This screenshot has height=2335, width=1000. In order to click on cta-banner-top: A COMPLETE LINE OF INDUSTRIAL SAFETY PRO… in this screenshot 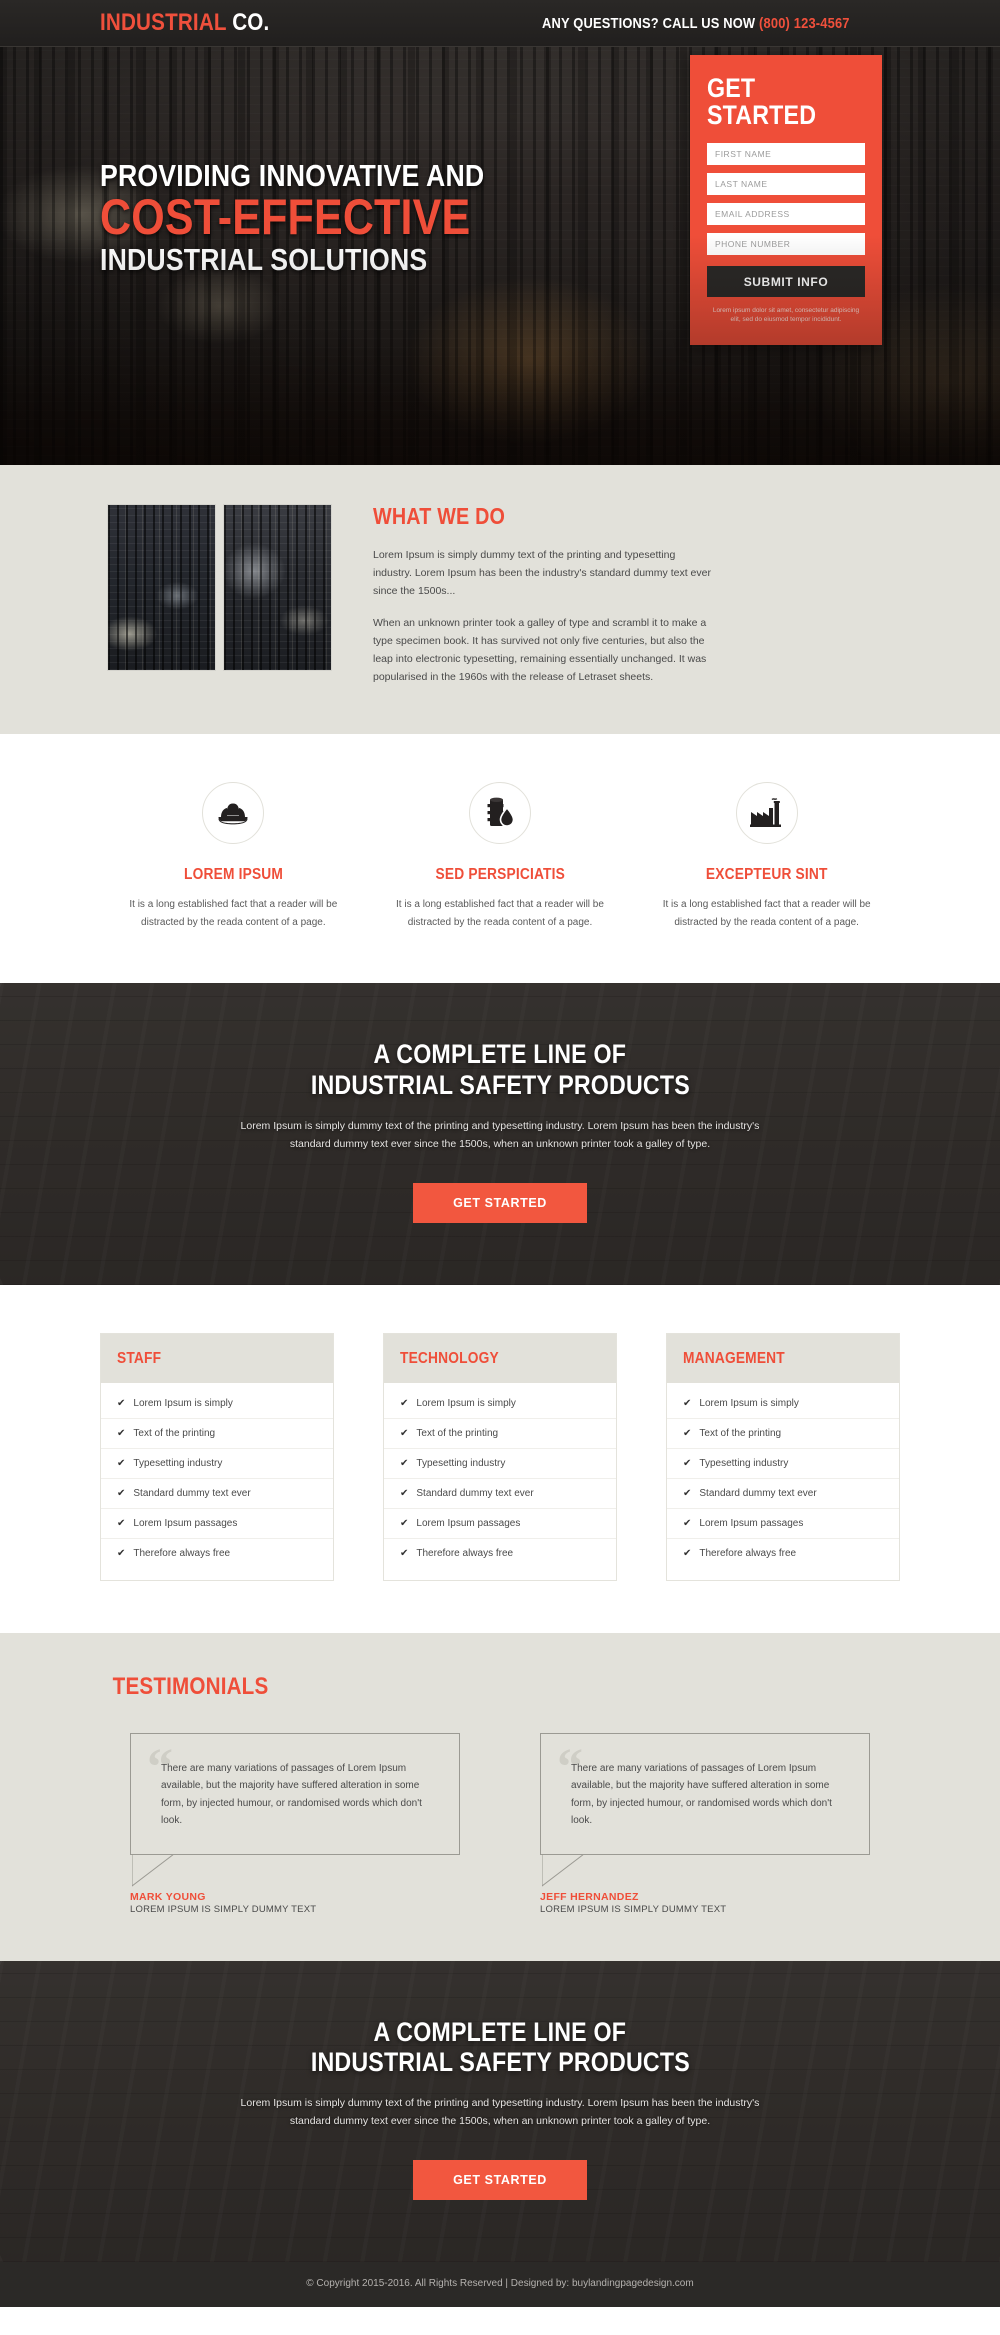, I will do `click(500, 1134)`.